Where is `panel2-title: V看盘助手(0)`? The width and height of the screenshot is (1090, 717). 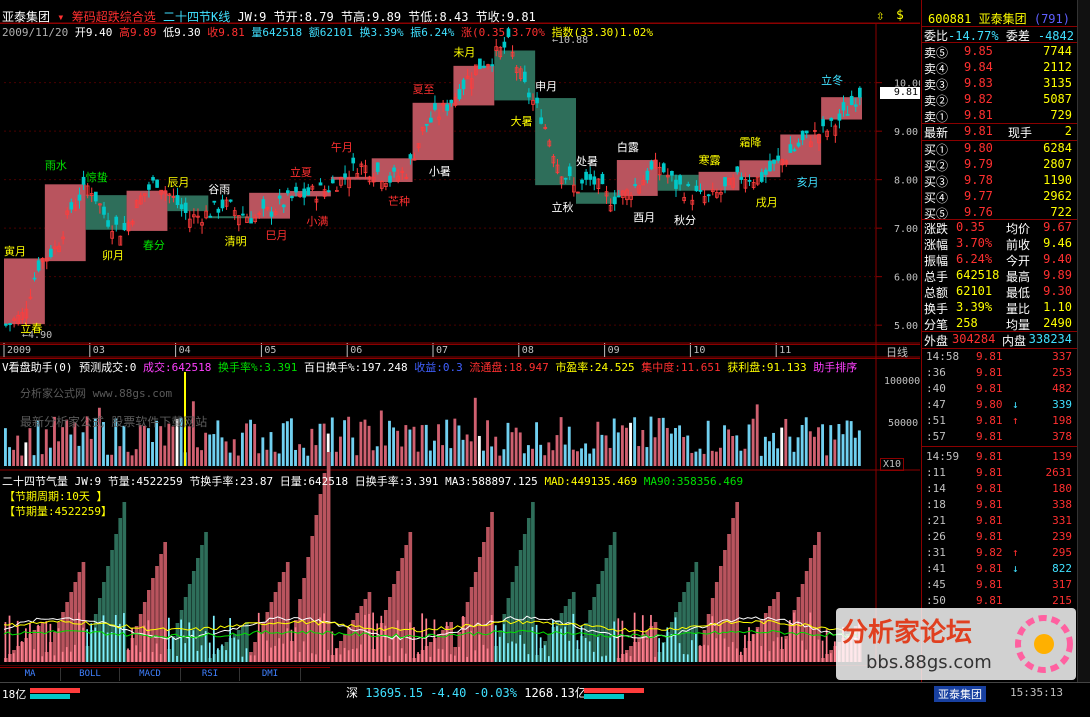
panel2-title: V看盘助手(0) is located at coordinates (37, 367).